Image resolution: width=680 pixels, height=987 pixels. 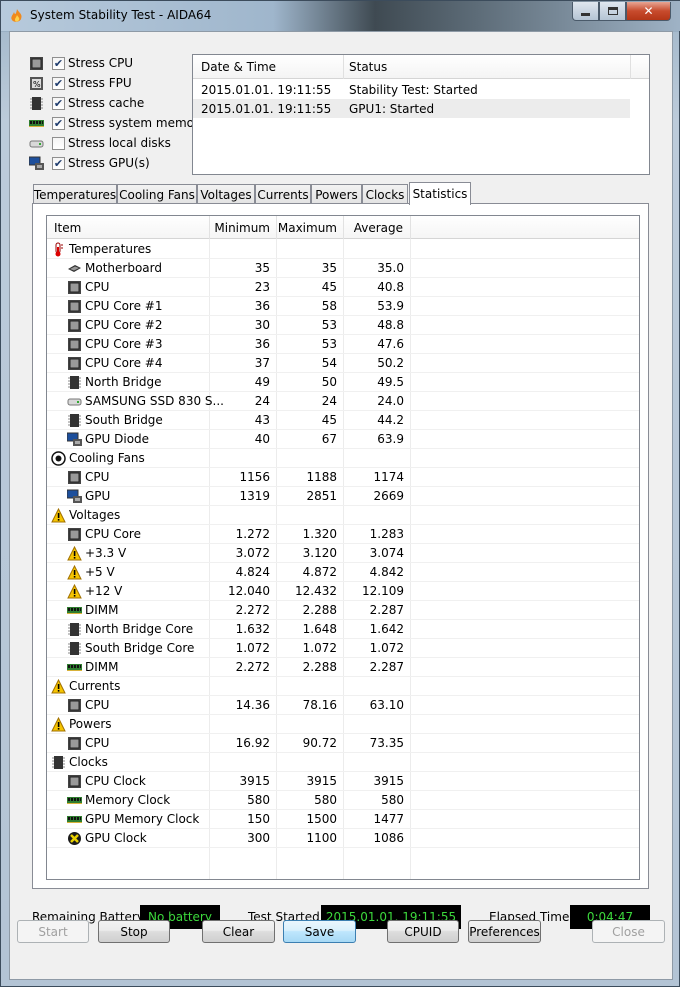 What do you see at coordinates (252, 629) in the screenshot?
I see `minimum-value: 1.632` at bounding box center [252, 629].